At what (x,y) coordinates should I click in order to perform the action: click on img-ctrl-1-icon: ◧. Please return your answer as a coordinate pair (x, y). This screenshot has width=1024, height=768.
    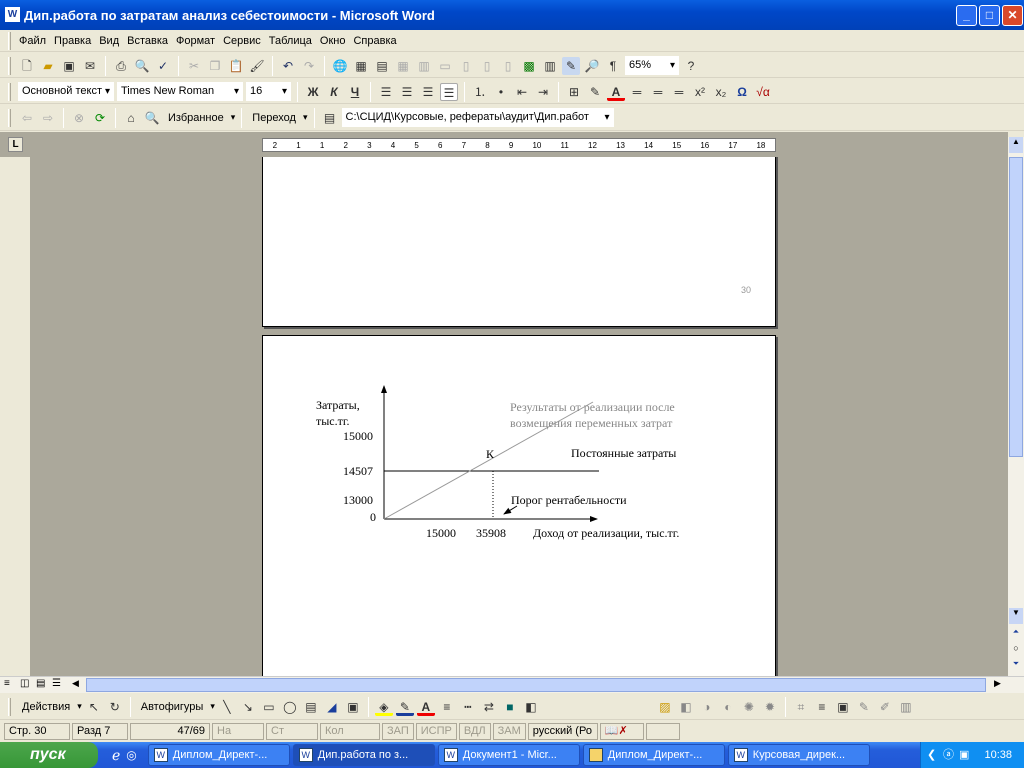
    Looking at the image, I should click on (686, 707).